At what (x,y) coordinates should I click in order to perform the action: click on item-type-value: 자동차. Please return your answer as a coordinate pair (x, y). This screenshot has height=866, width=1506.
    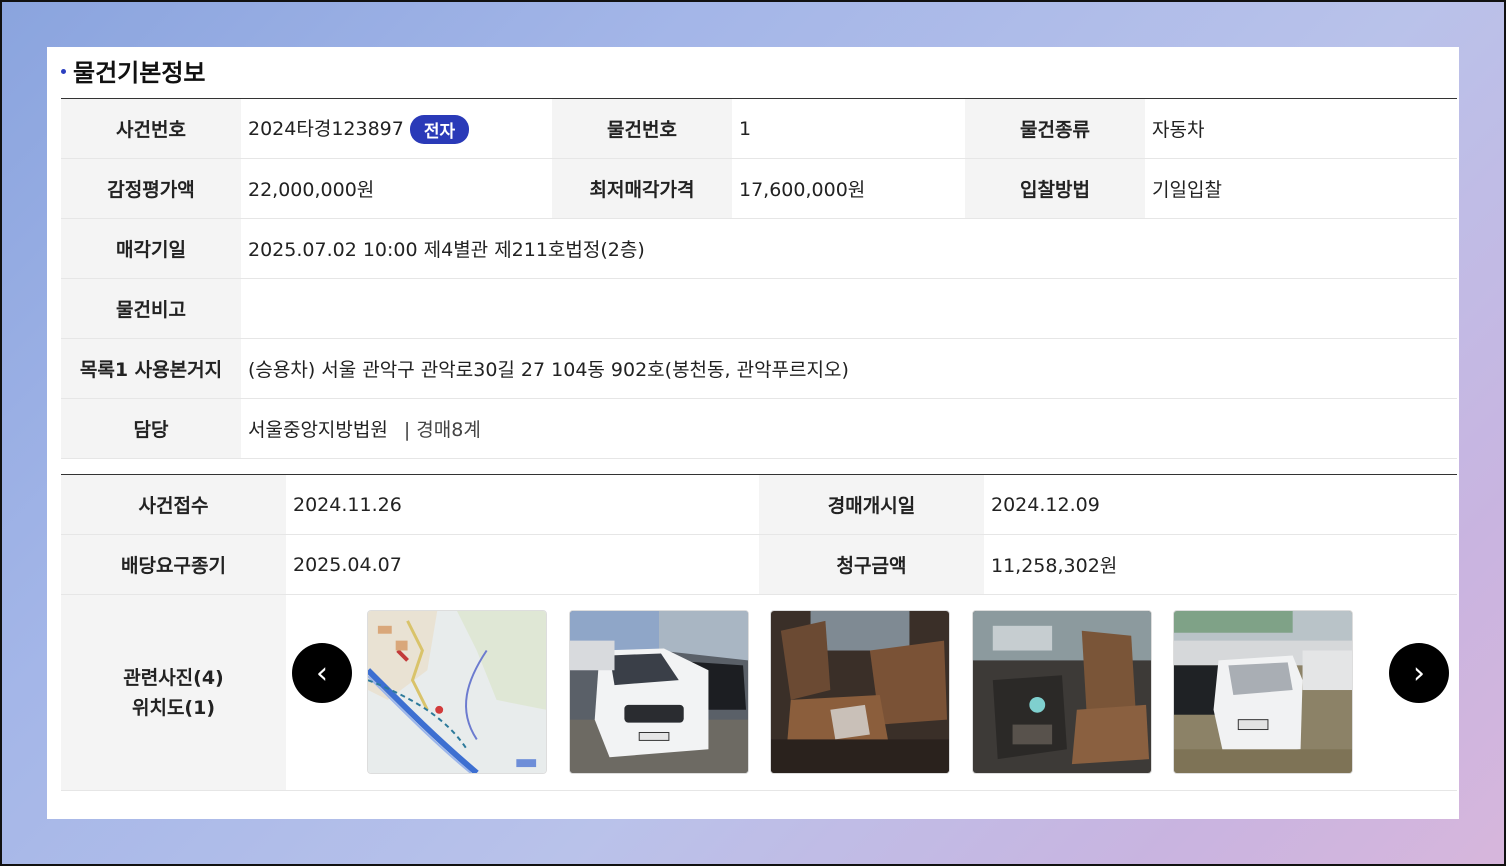
    Looking at the image, I should click on (1301, 128).